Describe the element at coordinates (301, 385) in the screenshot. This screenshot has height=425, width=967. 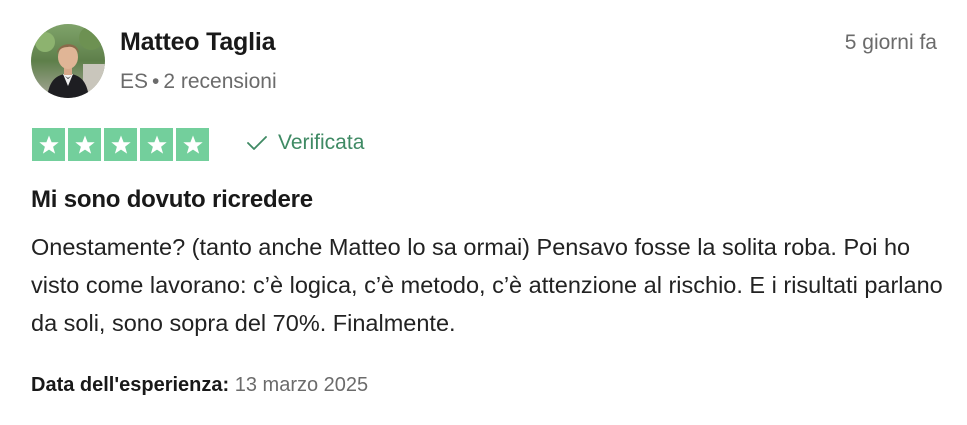
I see `experience-date-value: 13 marzo 2025` at that location.